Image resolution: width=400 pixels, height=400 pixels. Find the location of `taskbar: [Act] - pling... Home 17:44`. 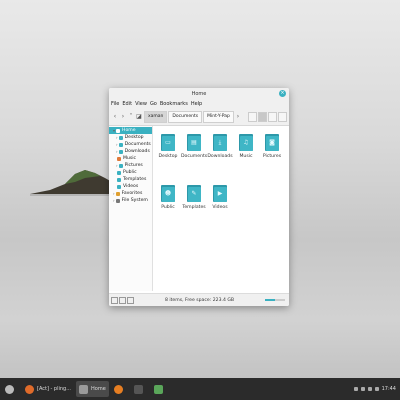

taskbar: [Act] - pling... Home 17:44 is located at coordinates (200, 389).